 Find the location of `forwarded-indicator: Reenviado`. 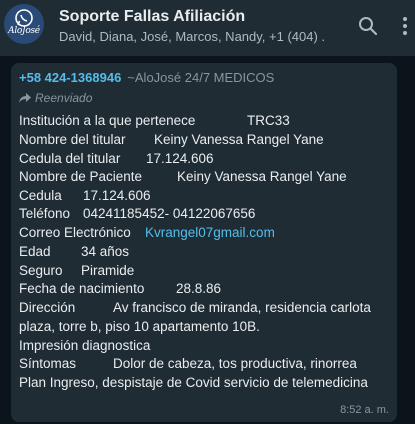

forwarded-indicator: Reenviado is located at coordinates (55, 98).